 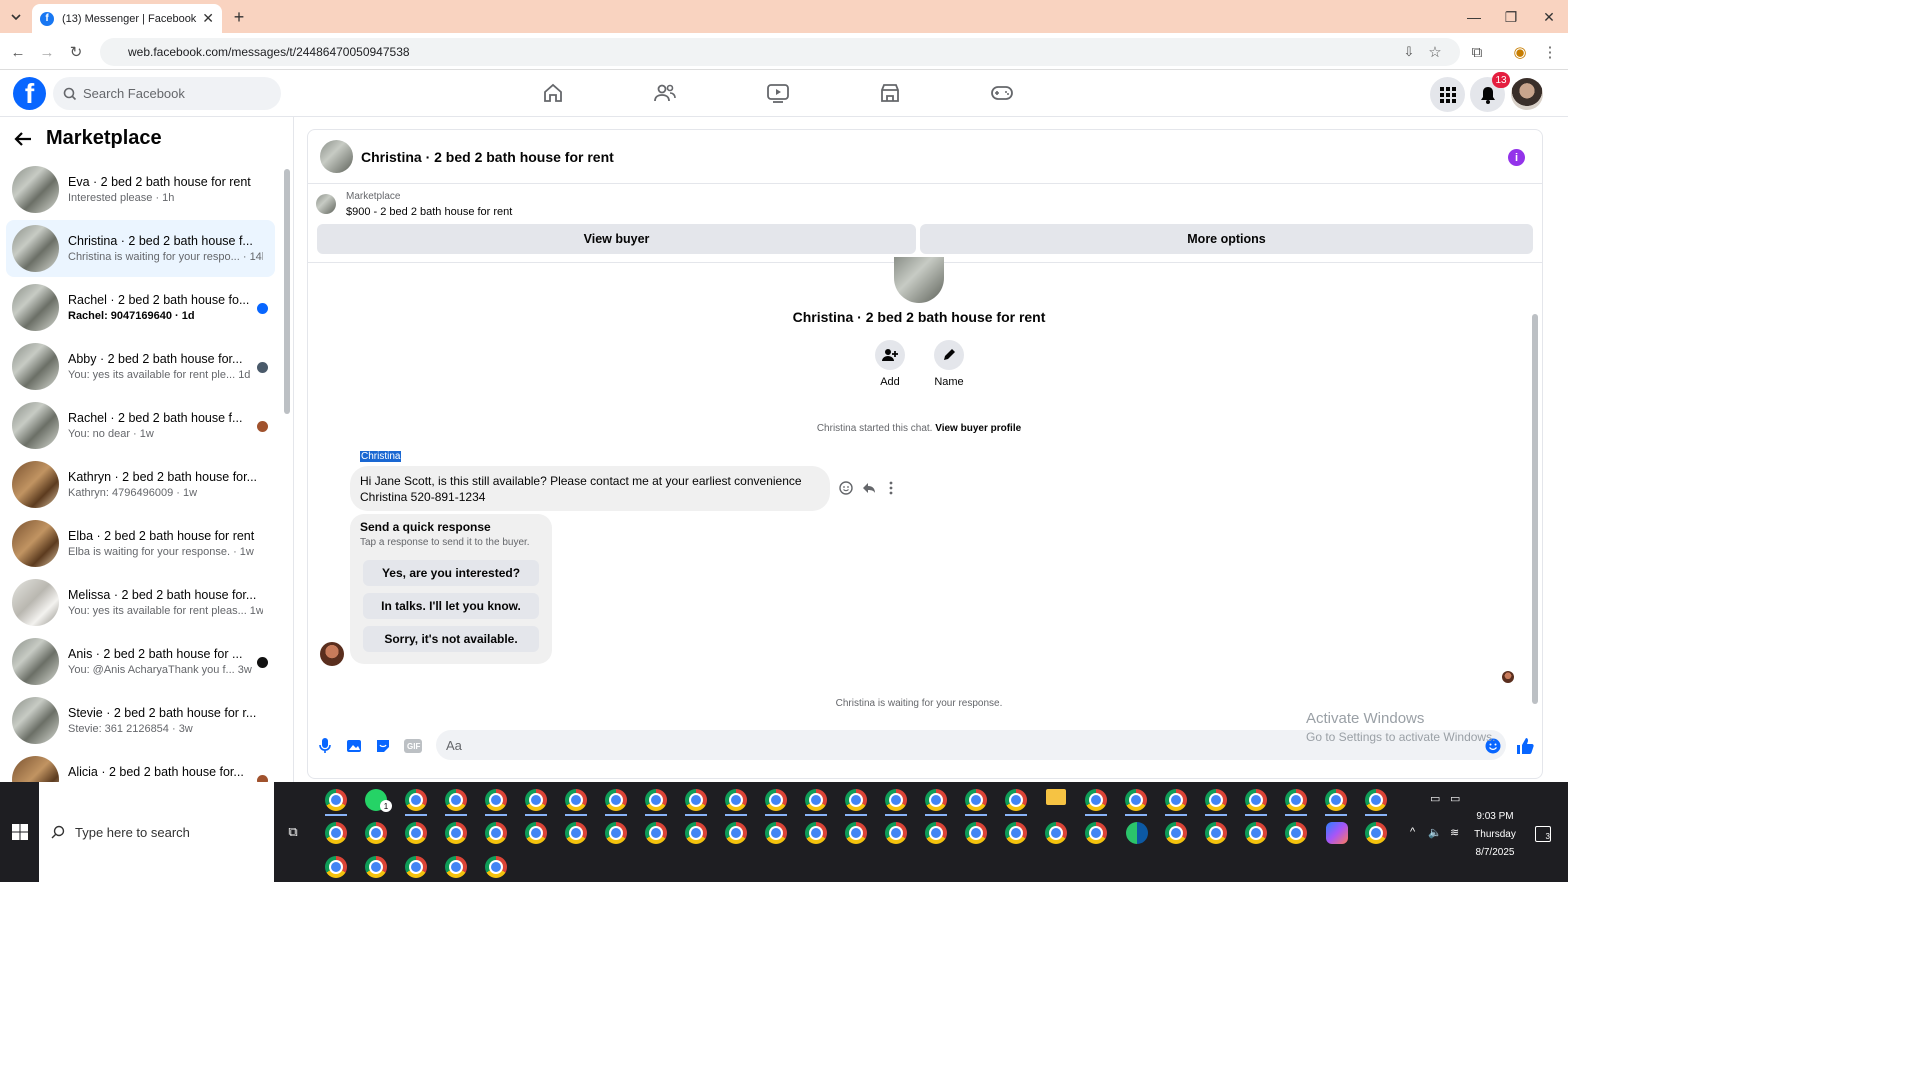 What do you see at coordinates (413, 746) in the screenshot?
I see `gif-icon: GIF` at bounding box center [413, 746].